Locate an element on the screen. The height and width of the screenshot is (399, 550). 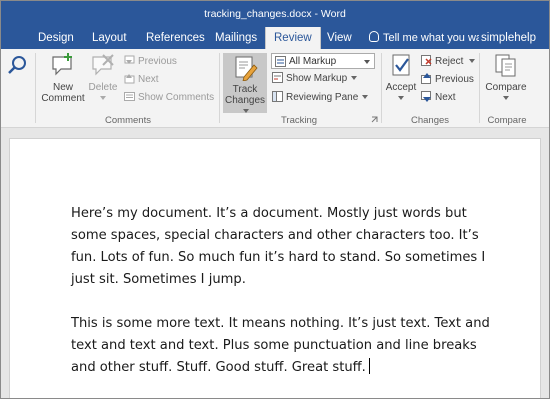
next-comment-icon is located at coordinates (129, 79).